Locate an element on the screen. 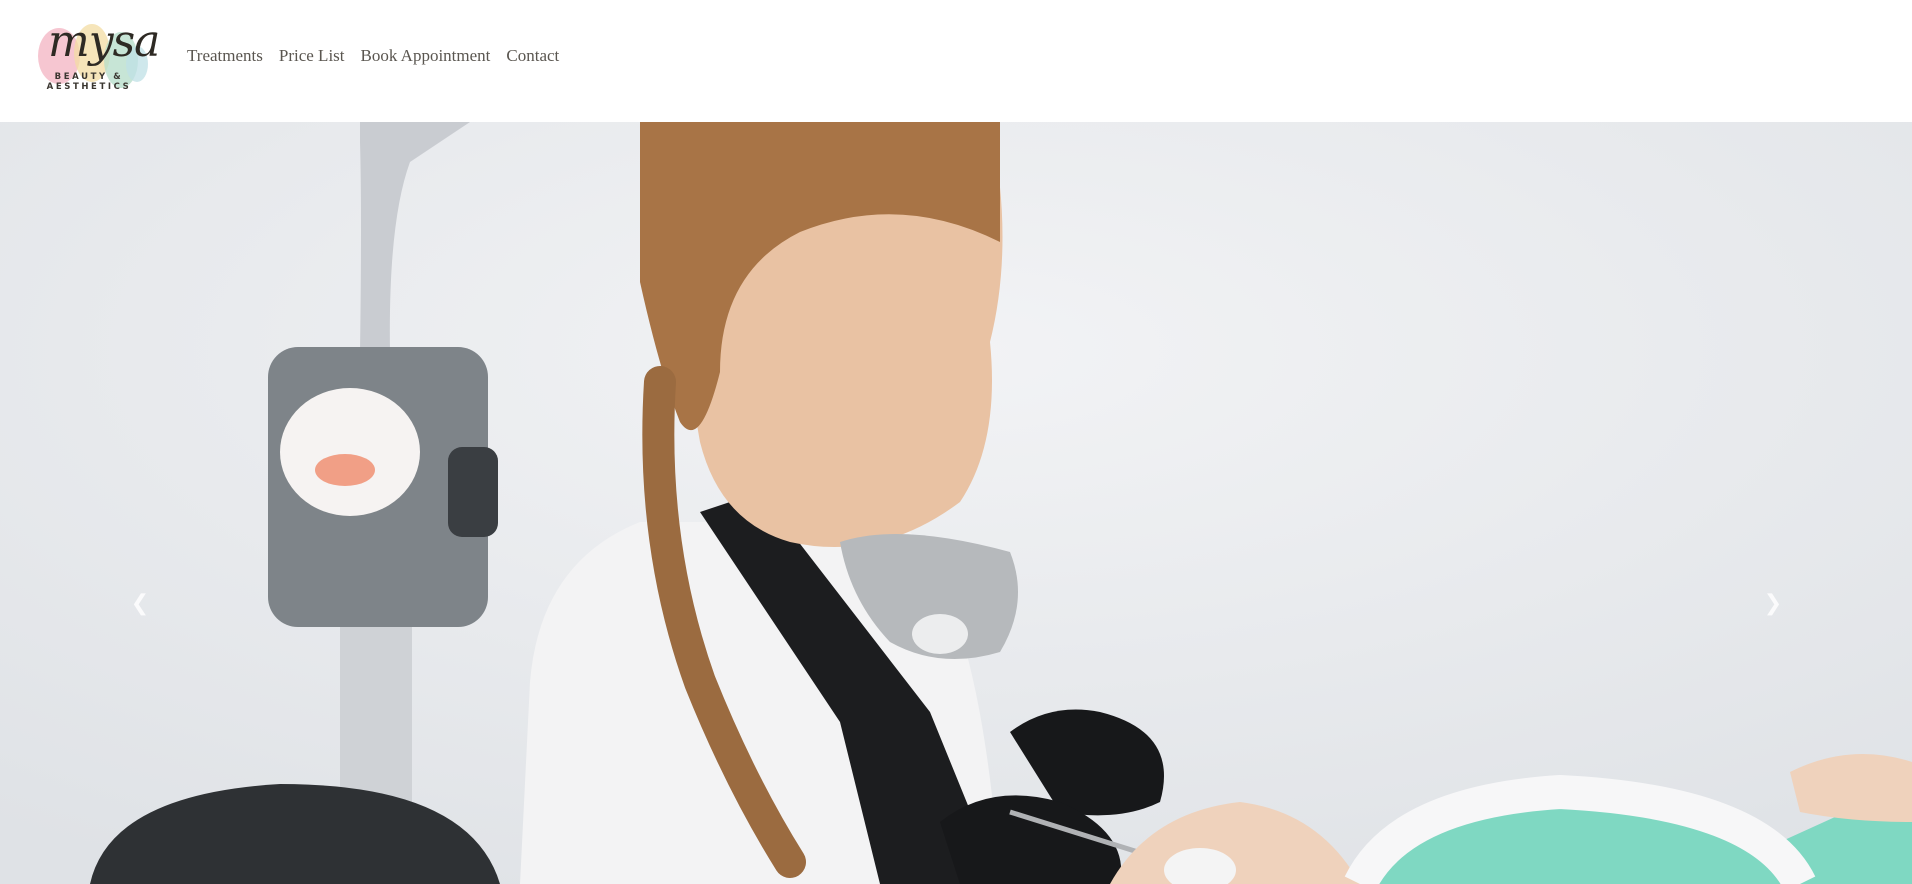 This screenshot has width=1912, height=884. chevron-left-icon: ❮ is located at coordinates (140, 603).